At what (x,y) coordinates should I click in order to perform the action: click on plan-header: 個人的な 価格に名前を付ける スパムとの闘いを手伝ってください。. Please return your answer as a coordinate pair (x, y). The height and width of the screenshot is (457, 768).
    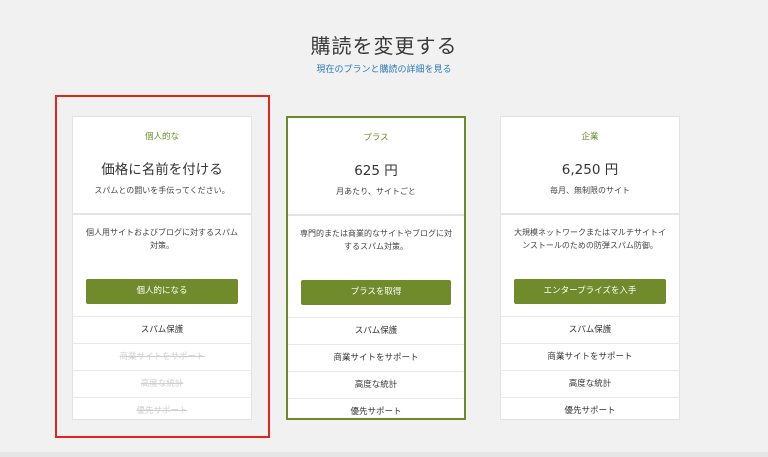
    Looking at the image, I should click on (162, 166).